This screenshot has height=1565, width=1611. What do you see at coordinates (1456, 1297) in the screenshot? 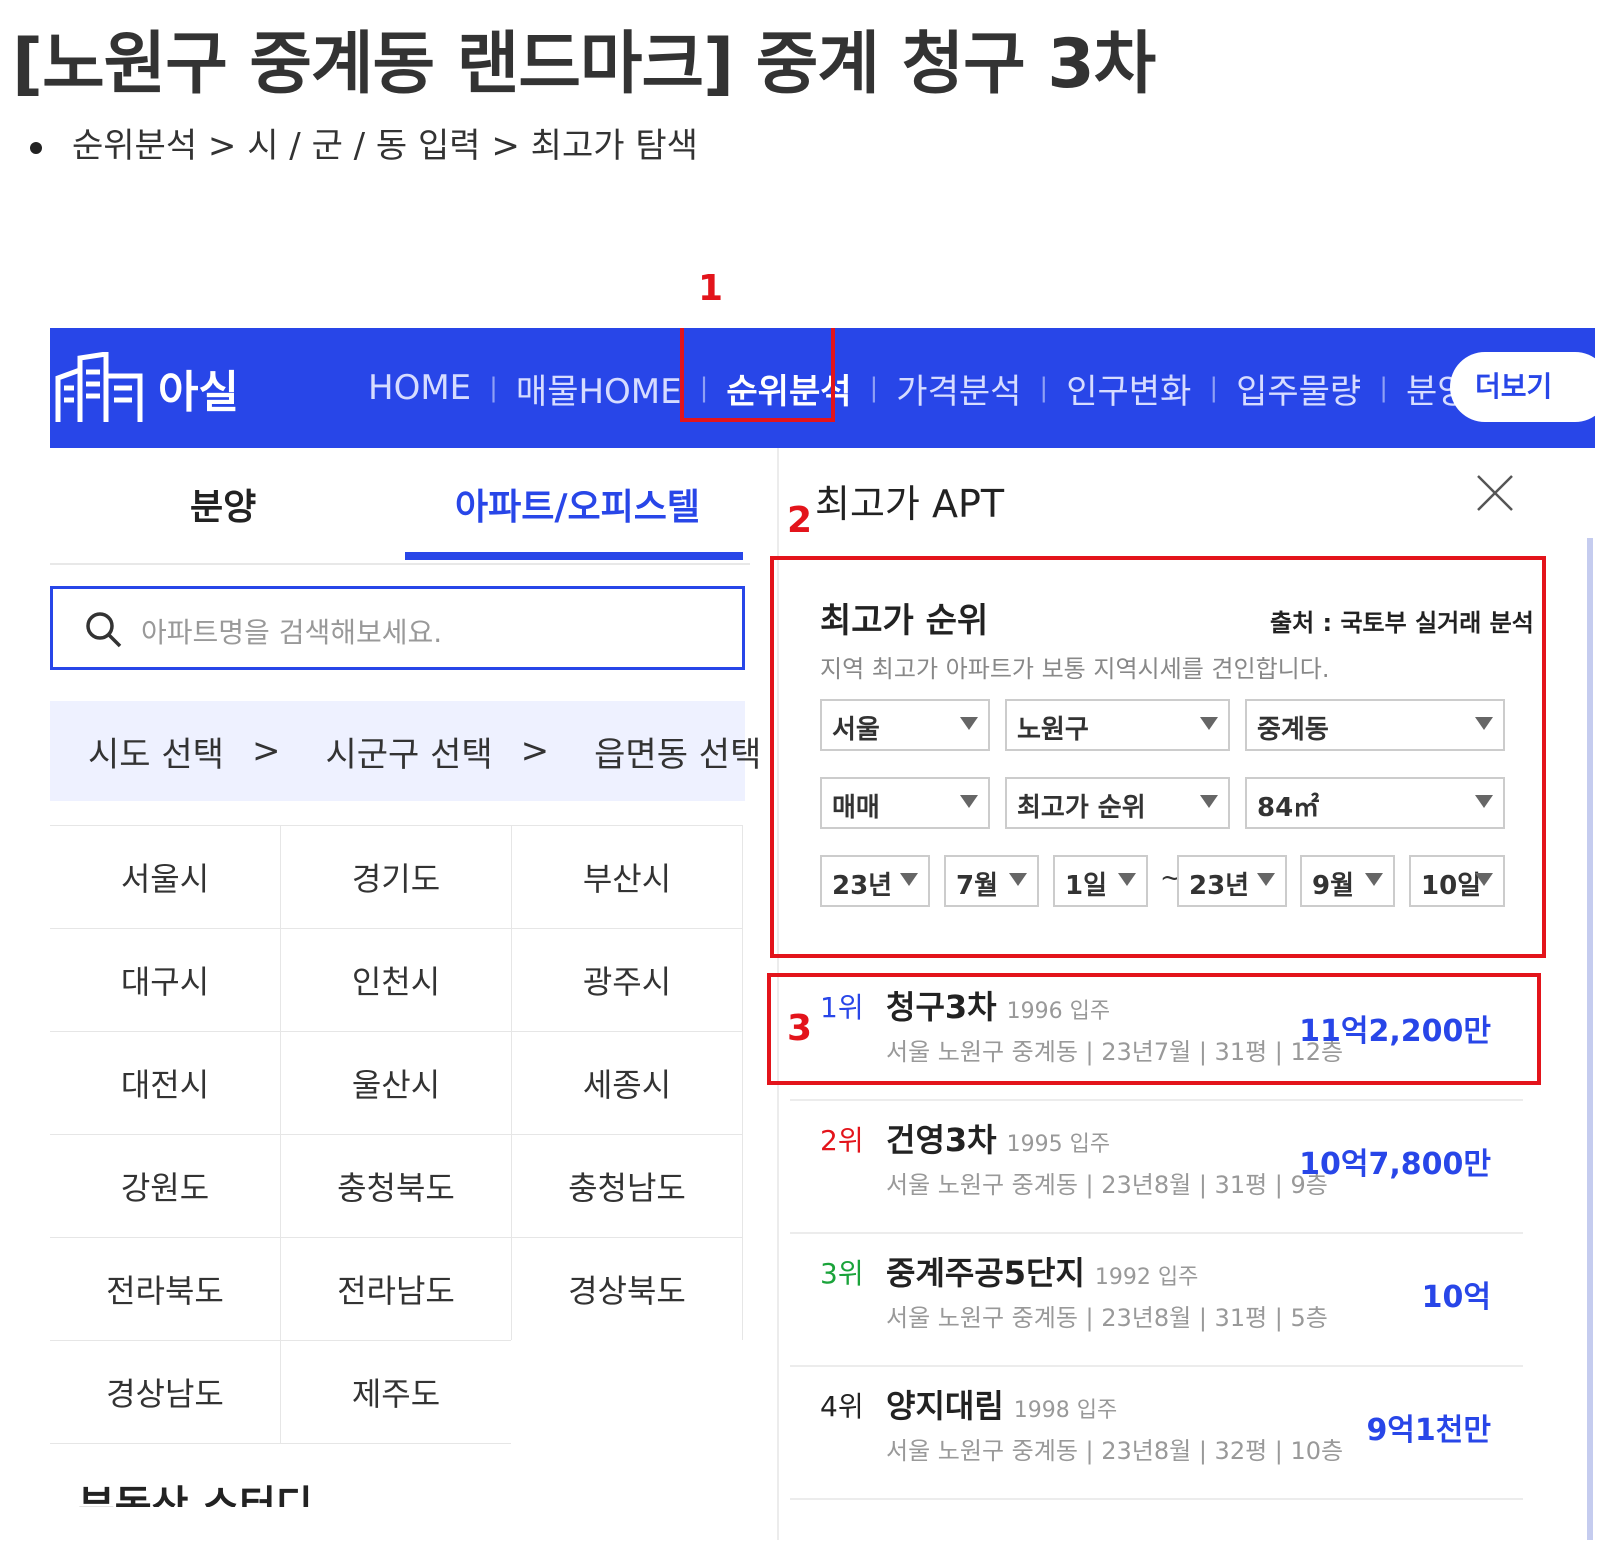
I see `price: 10억` at bounding box center [1456, 1297].